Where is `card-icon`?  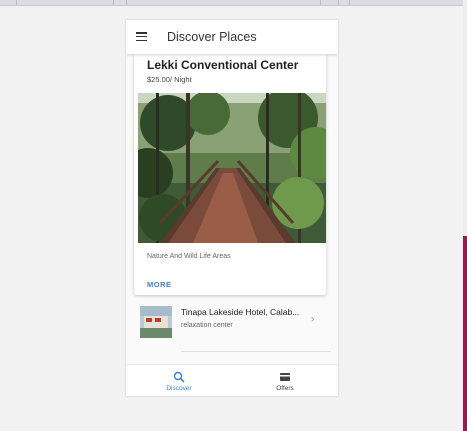 card-icon is located at coordinates (285, 377).